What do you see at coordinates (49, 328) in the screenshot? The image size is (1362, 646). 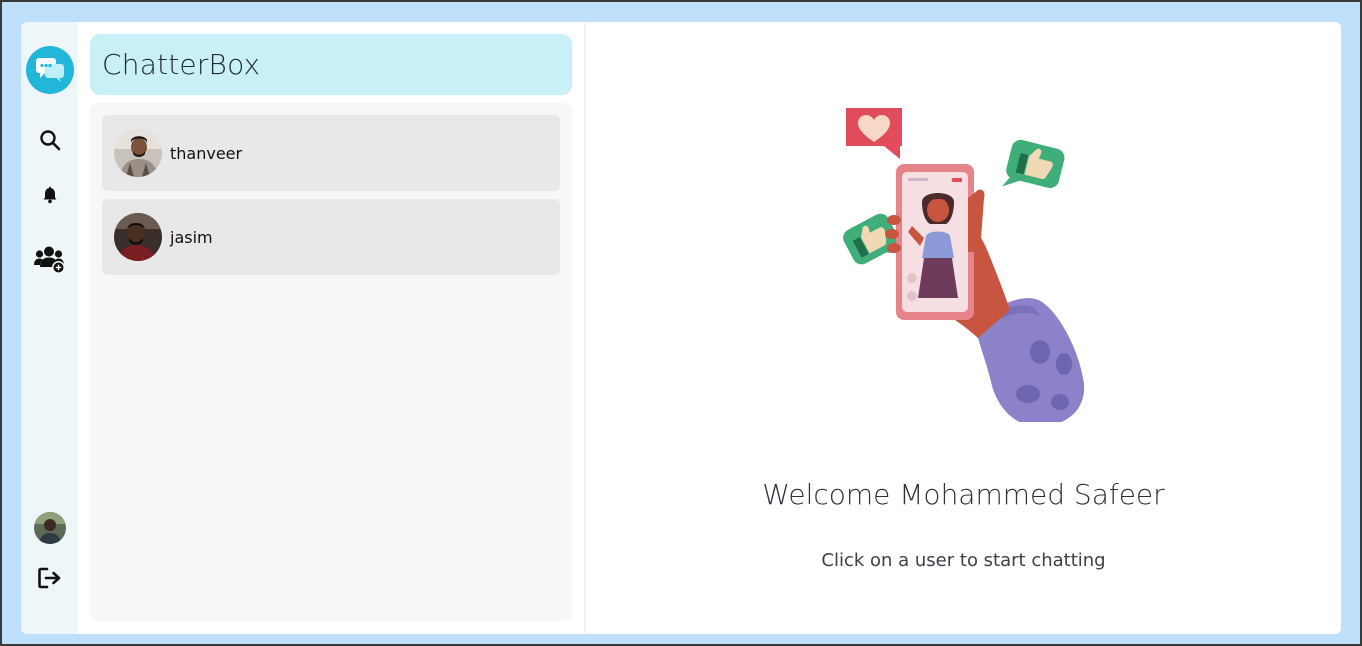 I see `icon-sidebar` at bounding box center [49, 328].